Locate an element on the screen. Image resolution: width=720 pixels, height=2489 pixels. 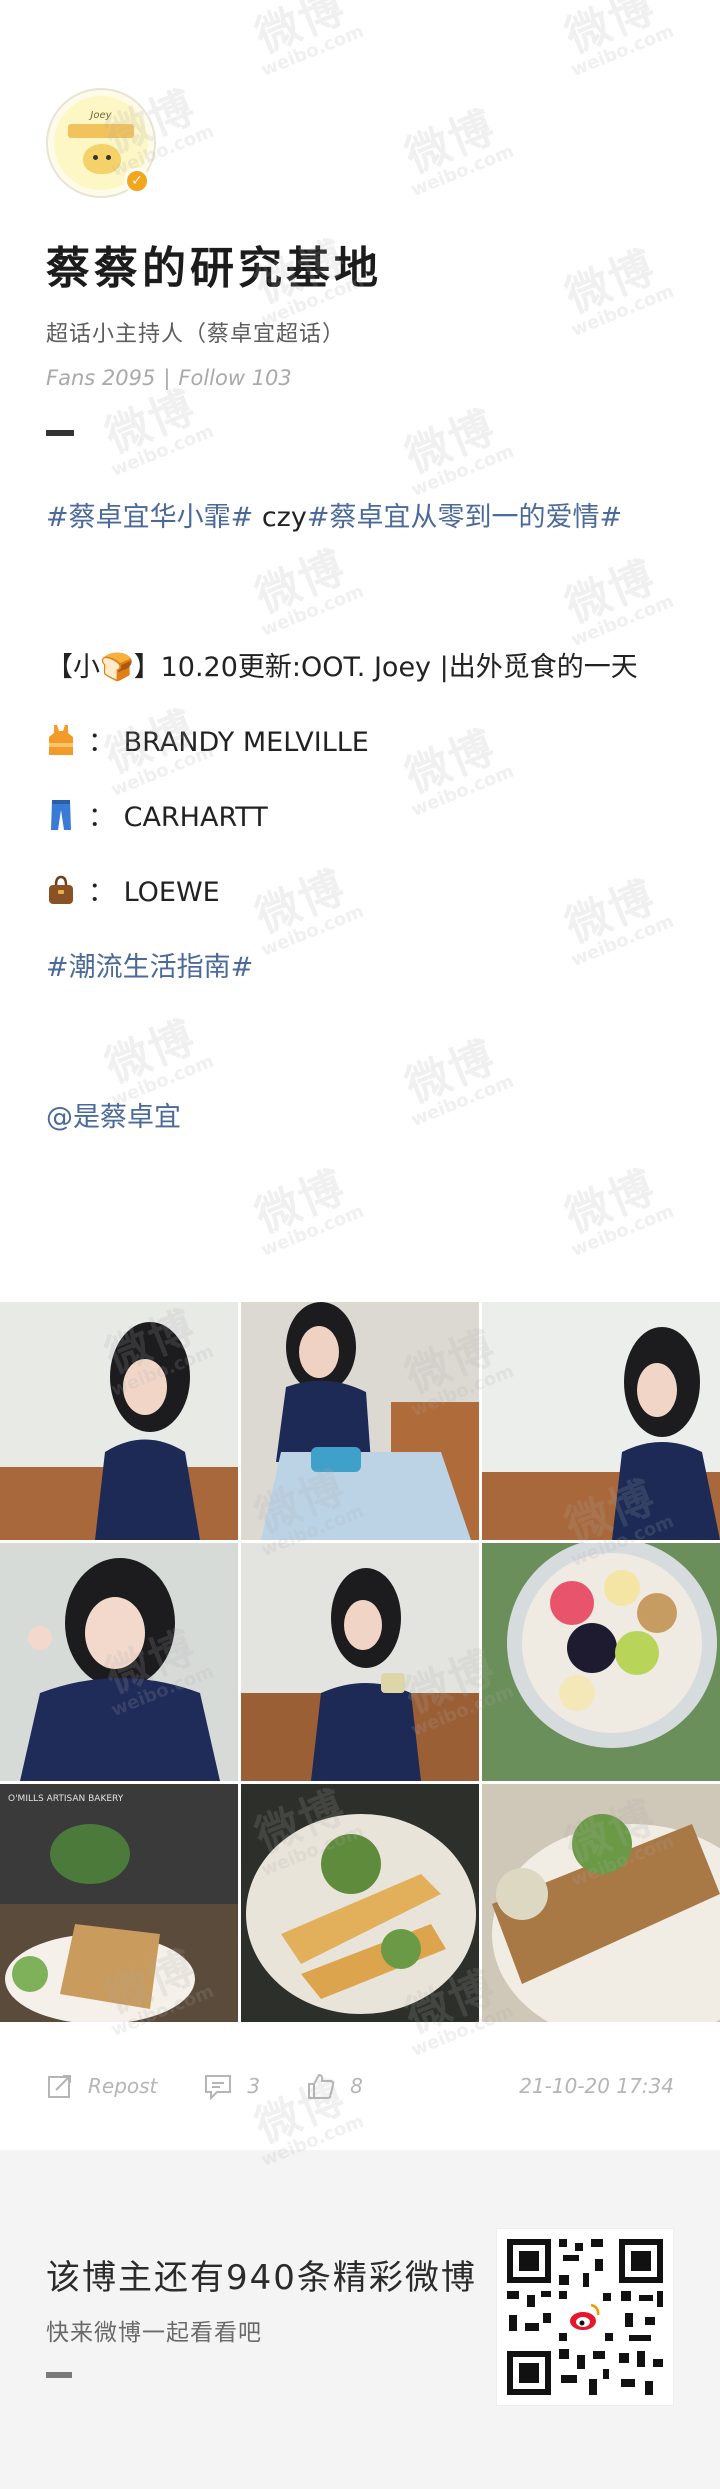
topic-link-1: #蔡卓宜华小霏# is located at coordinates (149, 517).